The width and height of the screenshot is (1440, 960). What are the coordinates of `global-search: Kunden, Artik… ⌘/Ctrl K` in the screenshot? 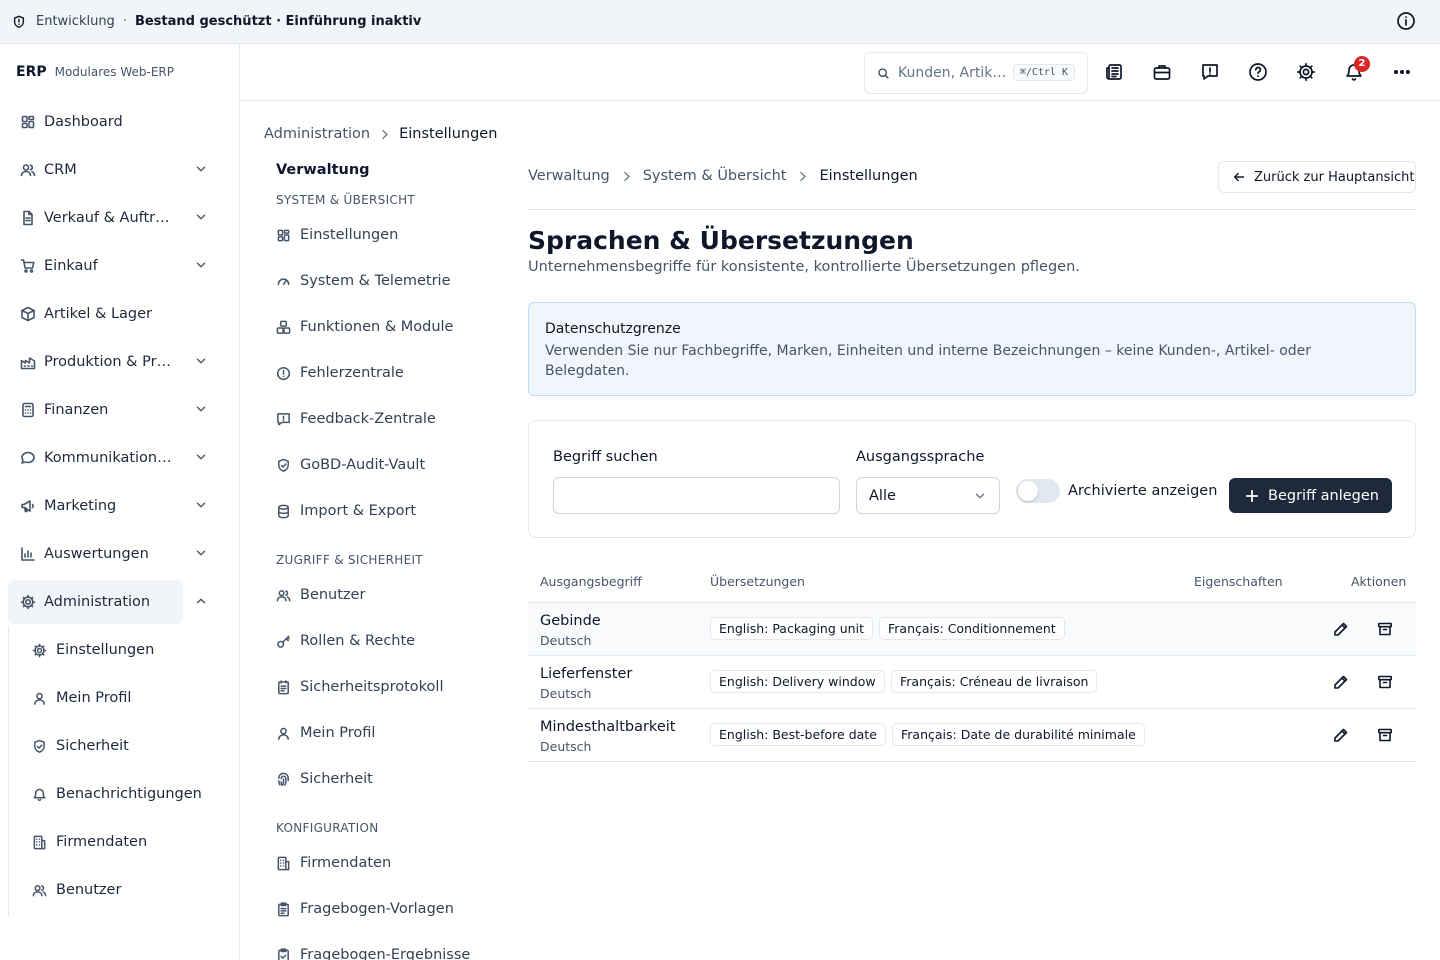 It's located at (976, 73).